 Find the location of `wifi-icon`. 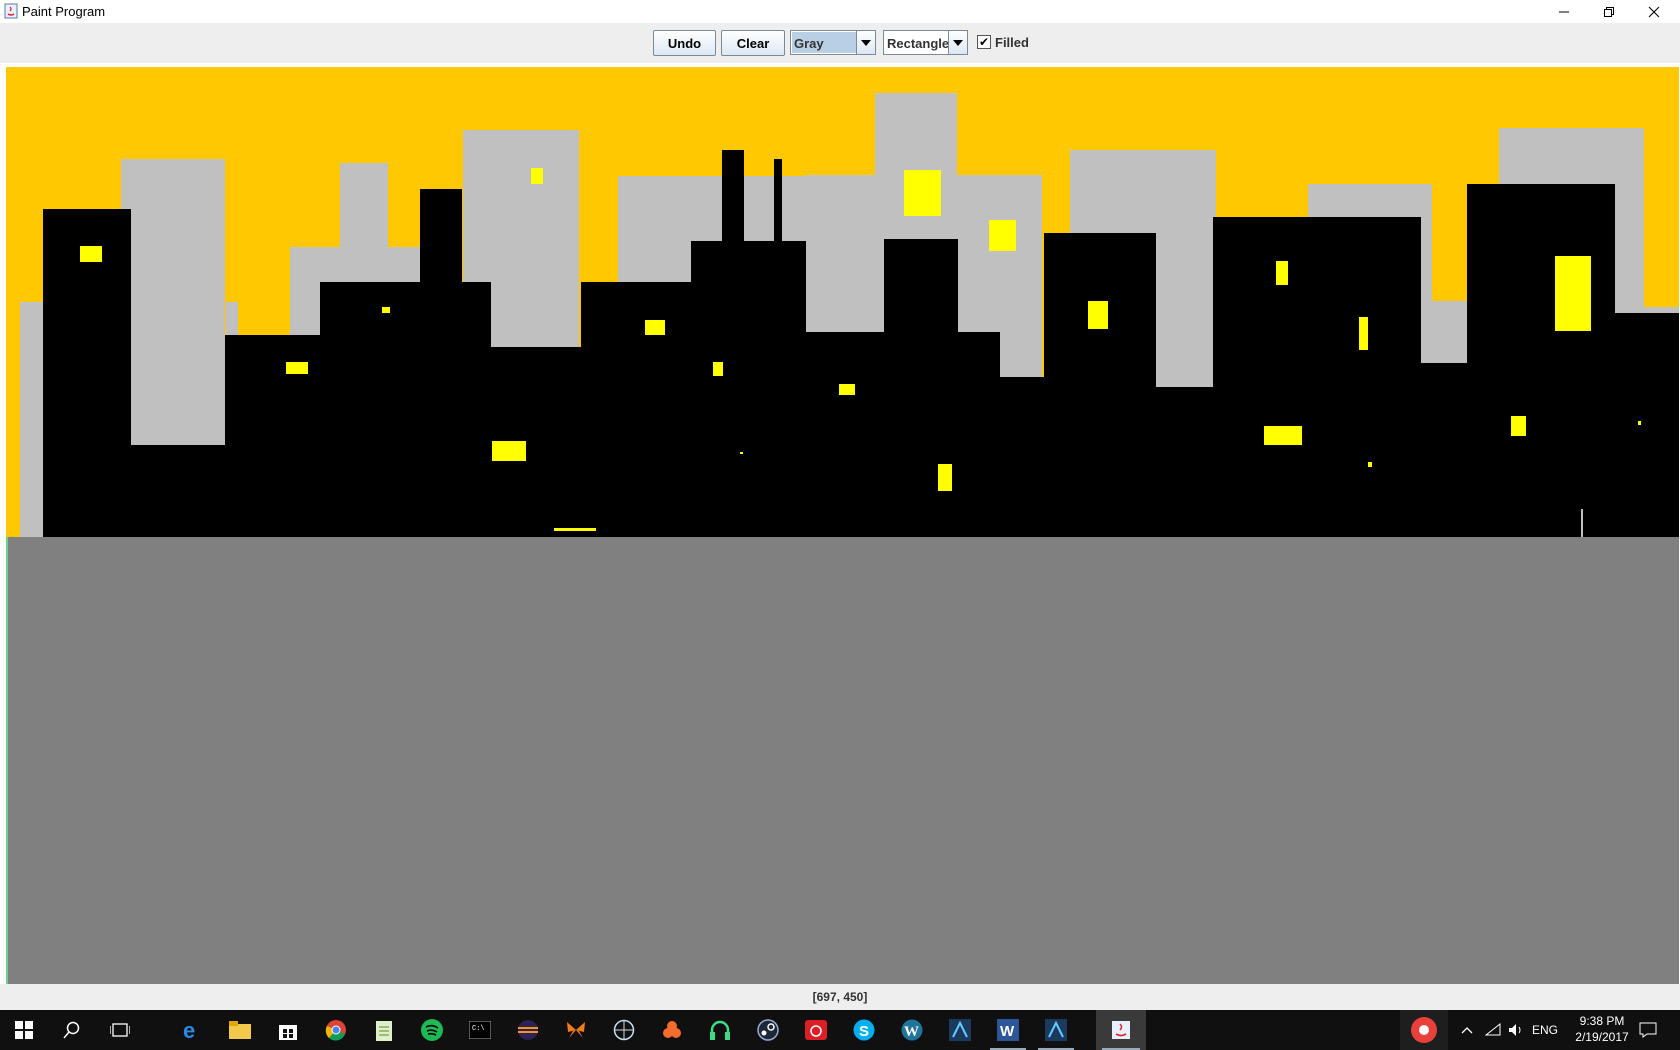

wifi-icon is located at coordinates (1493, 1029).